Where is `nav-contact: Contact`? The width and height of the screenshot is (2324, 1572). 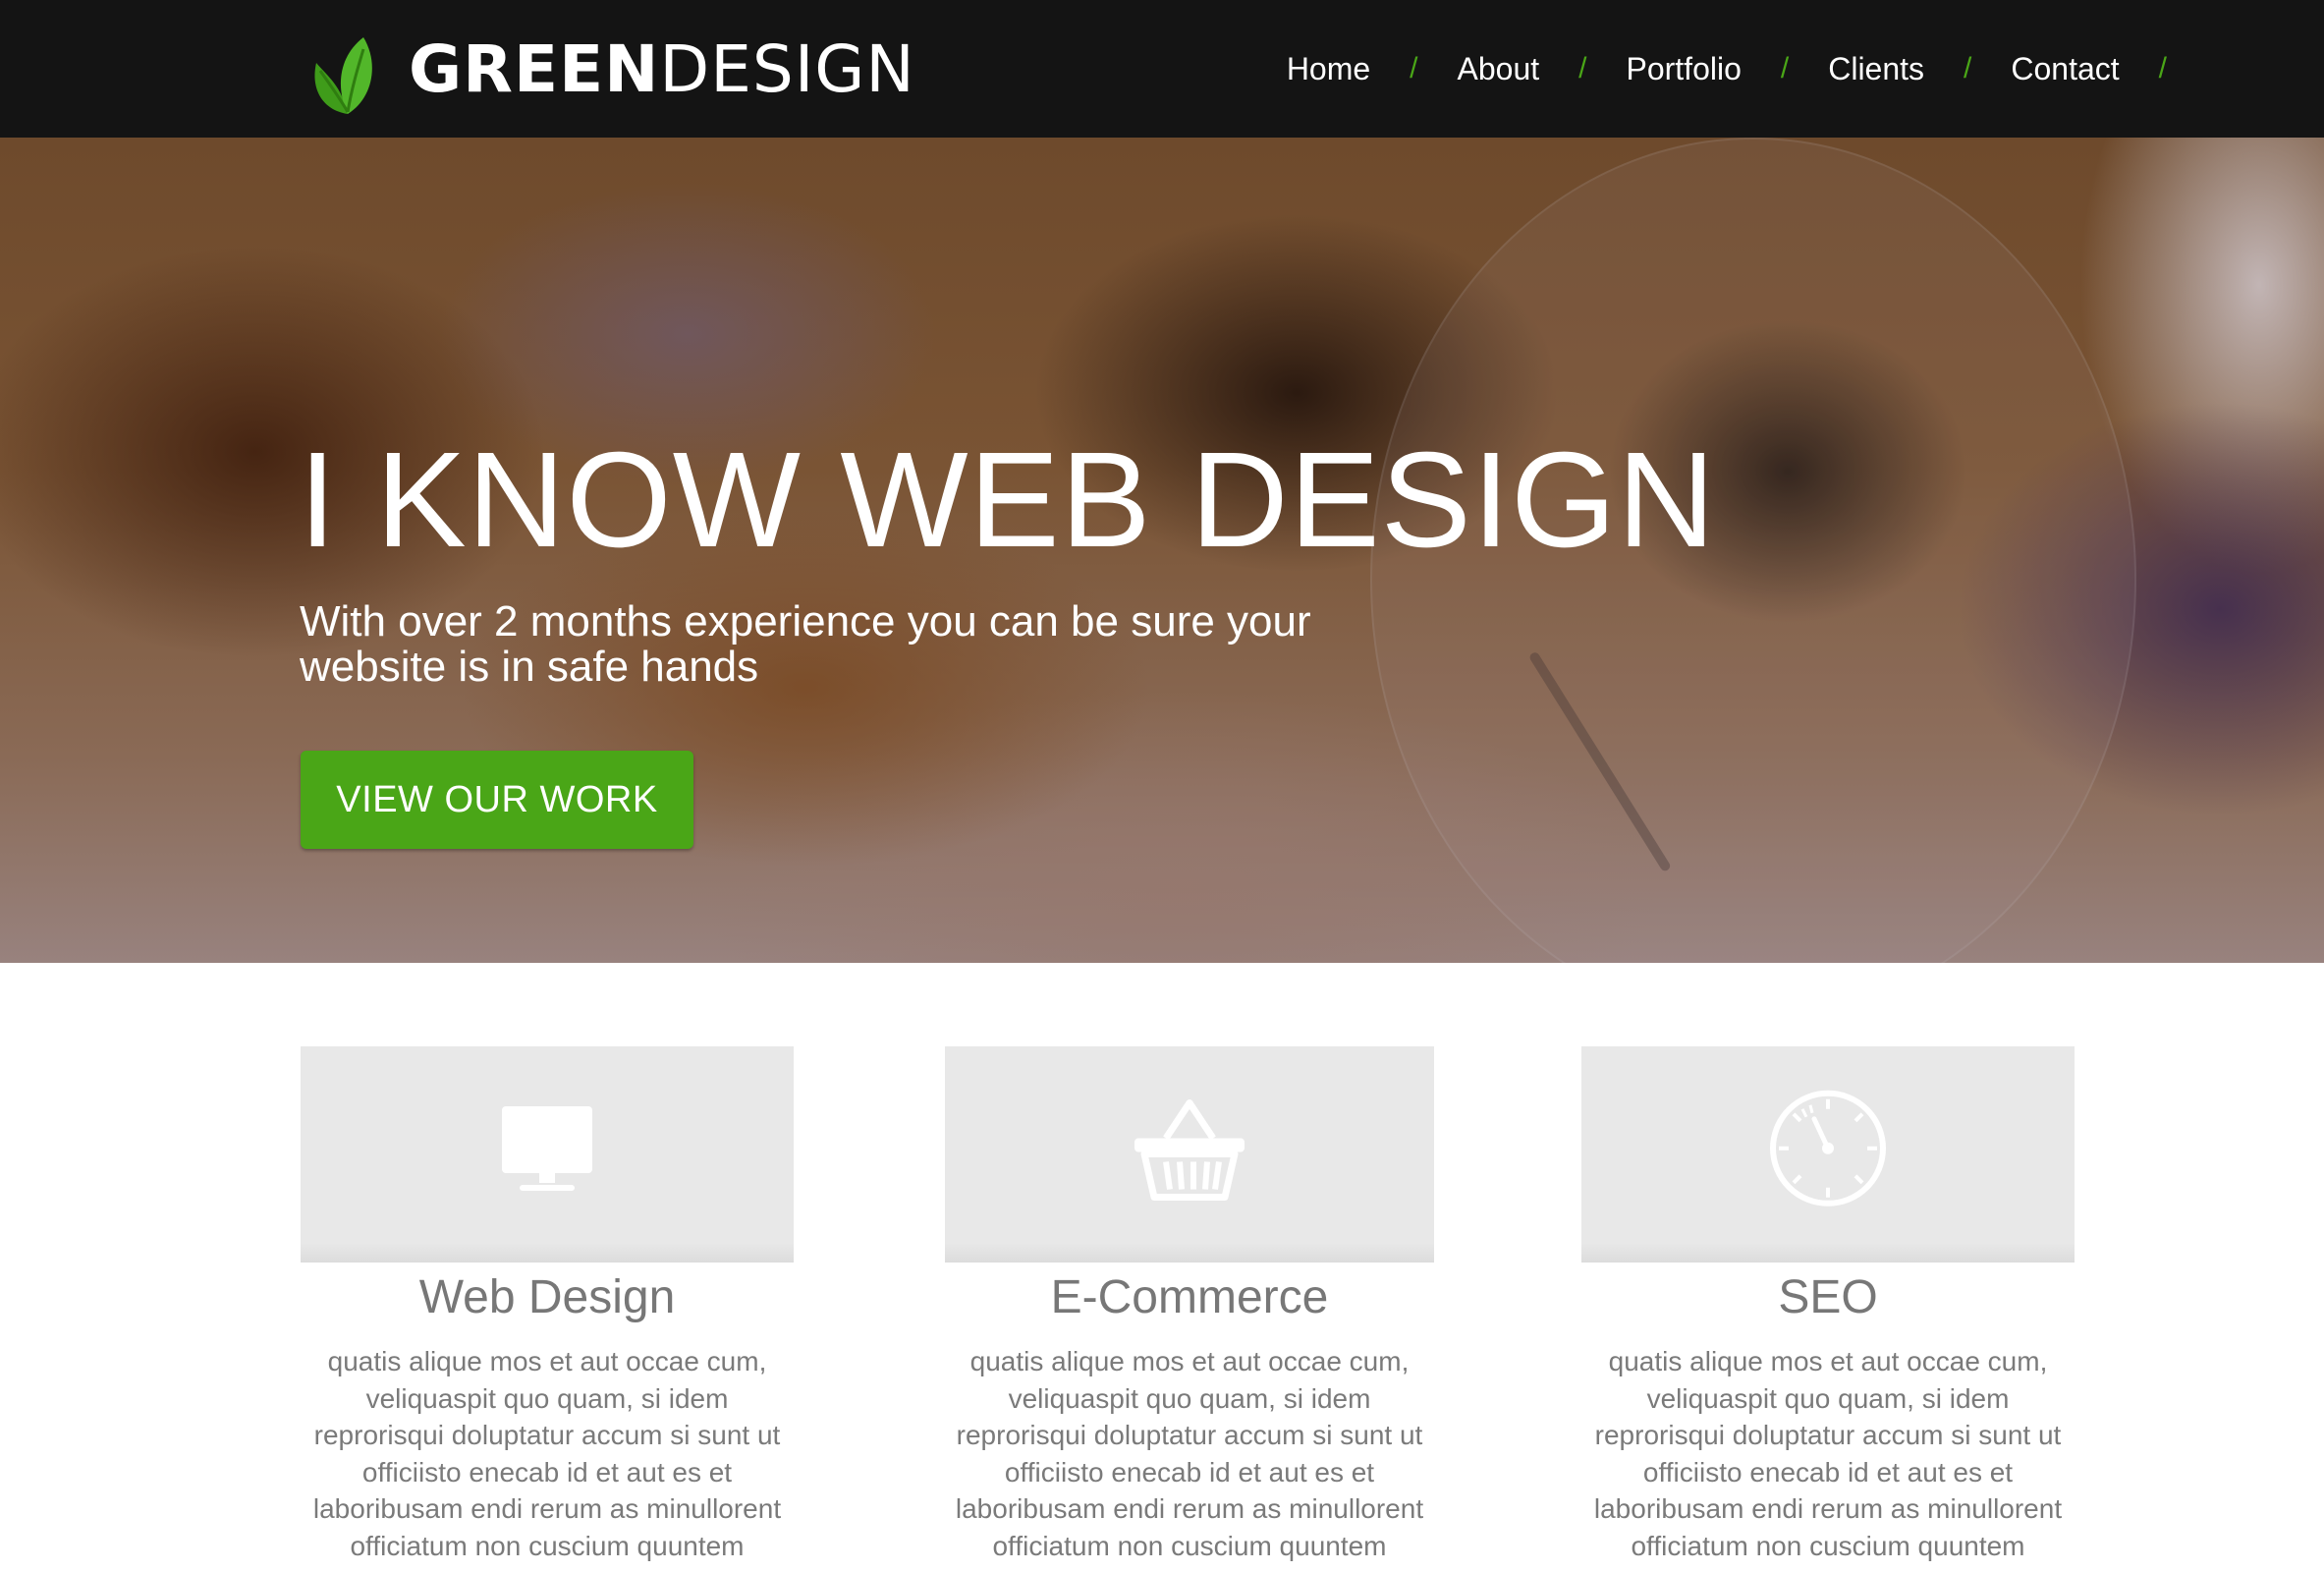
nav-contact: Contact is located at coordinates (2065, 69).